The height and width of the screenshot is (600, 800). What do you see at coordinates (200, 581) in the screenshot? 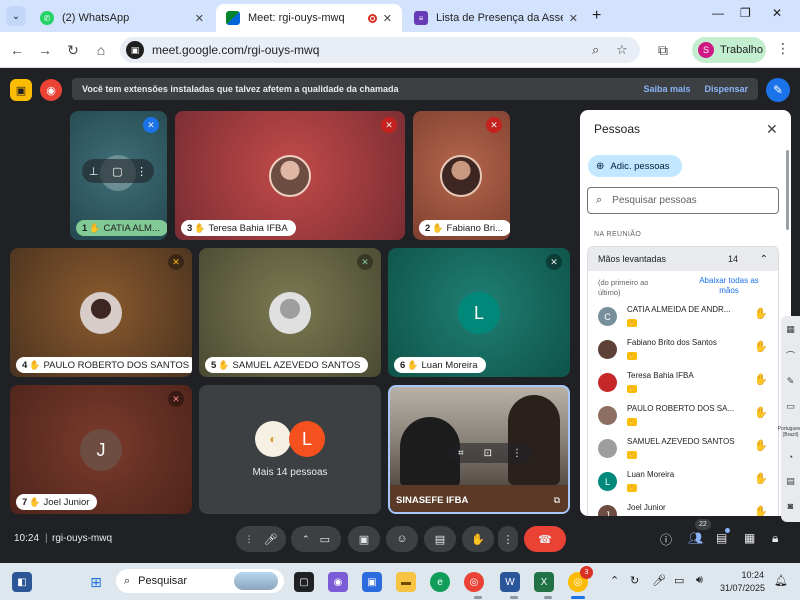
I see `taskbar-search: ⌕ Pesquisar` at bounding box center [200, 581].